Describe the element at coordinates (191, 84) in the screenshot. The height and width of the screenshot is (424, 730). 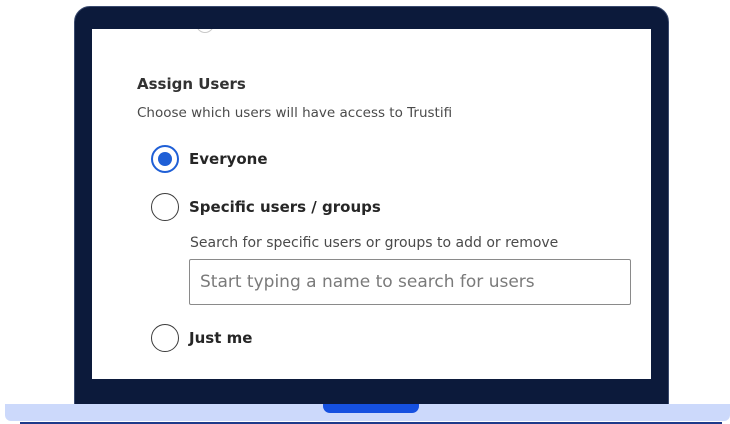
I see `assign-users-title: Assign Users` at that location.